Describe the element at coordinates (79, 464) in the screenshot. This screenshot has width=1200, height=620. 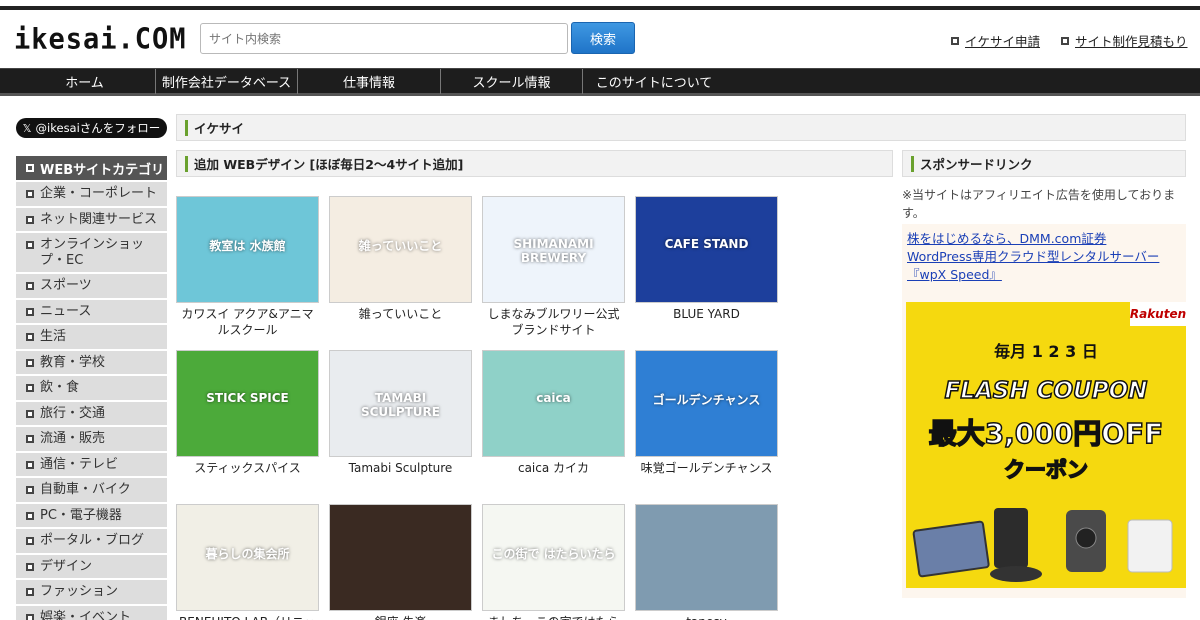
I see `category-label: 通信・テレビ` at that location.